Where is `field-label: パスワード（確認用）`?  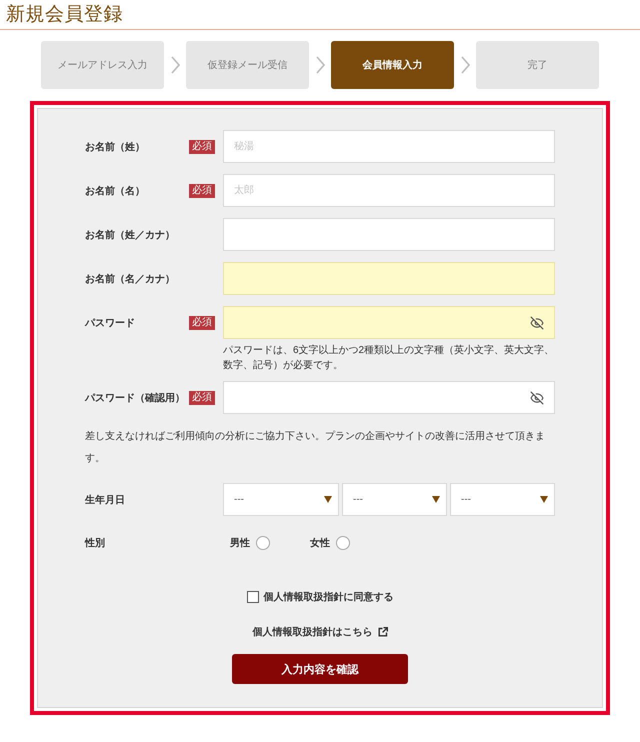
field-label: パスワード（確認用） is located at coordinates (135, 399).